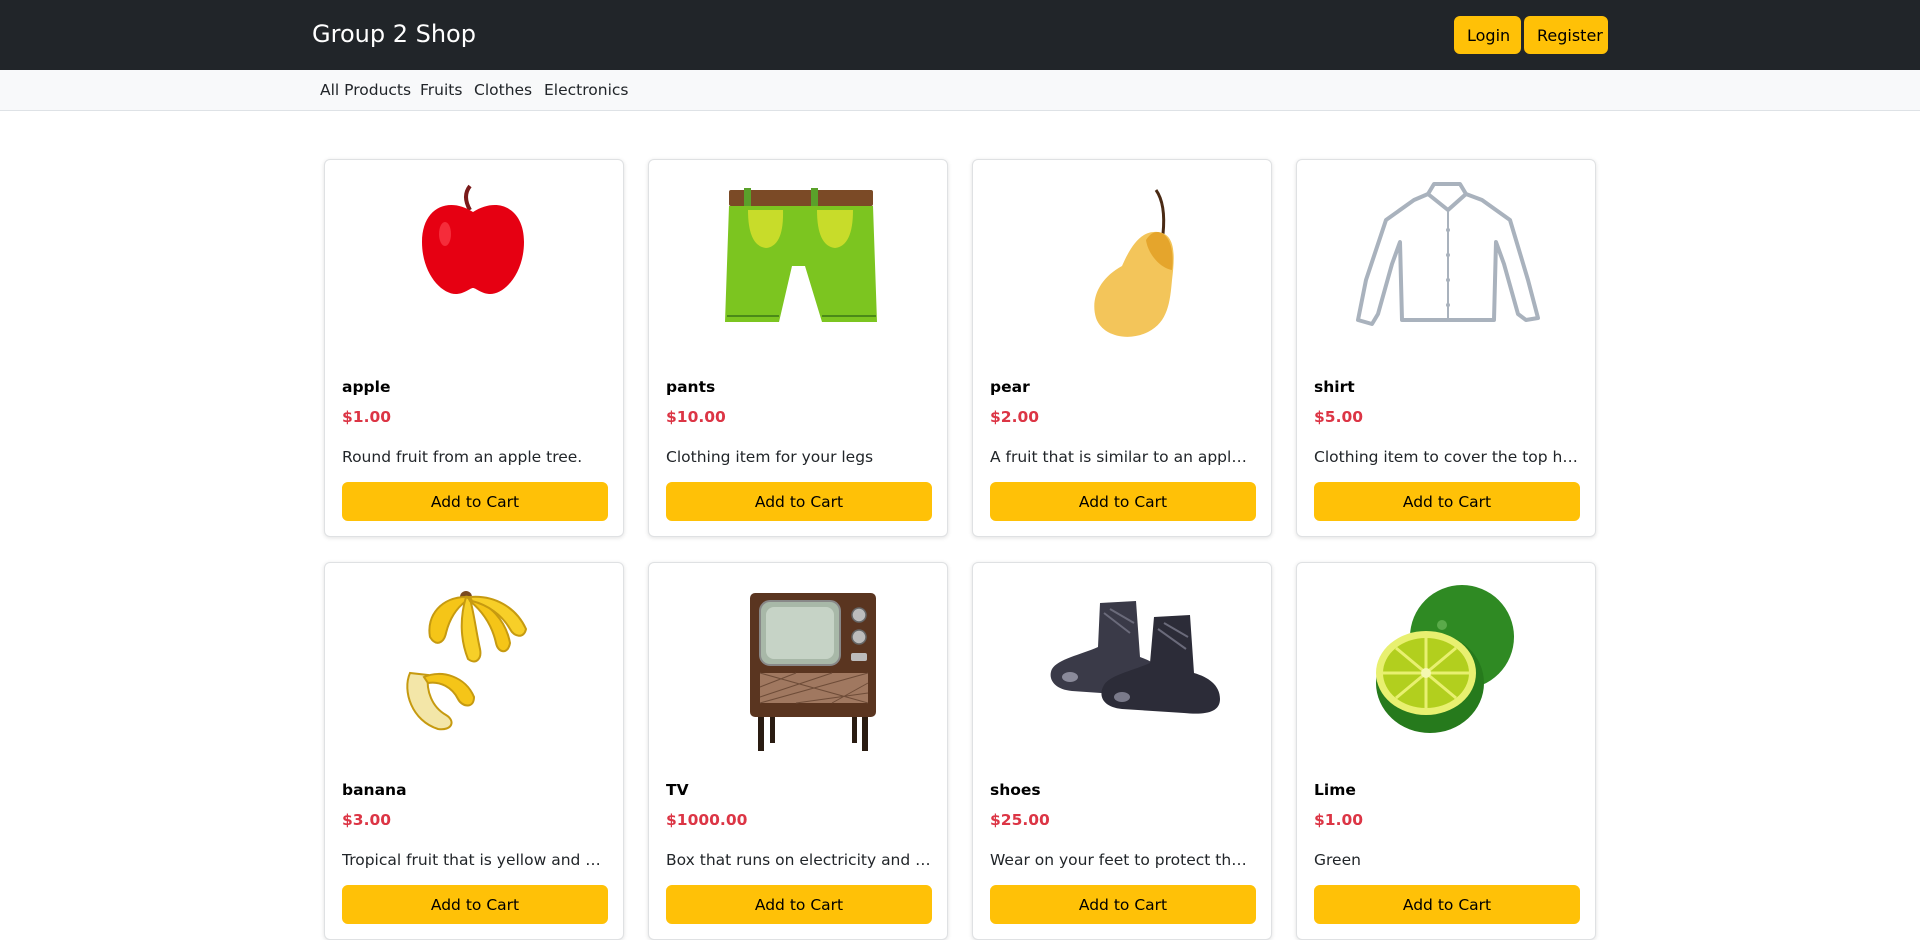 This screenshot has width=1920, height=940. What do you see at coordinates (1010, 387) in the screenshot?
I see `product-name: pear` at bounding box center [1010, 387].